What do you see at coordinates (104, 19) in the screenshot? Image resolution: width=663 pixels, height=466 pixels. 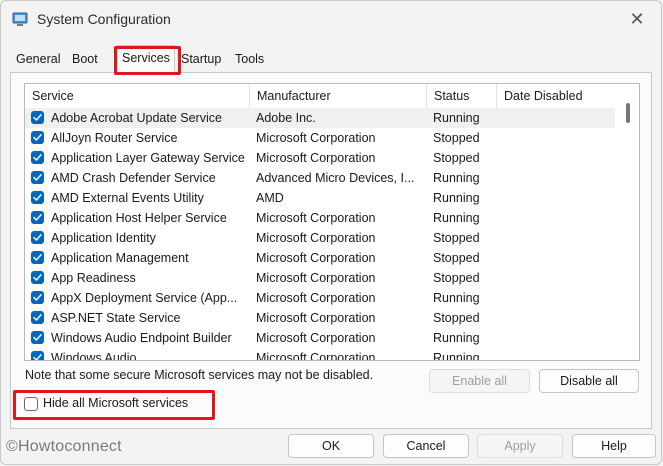 I see `window-title: System Configuration` at bounding box center [104, 19].